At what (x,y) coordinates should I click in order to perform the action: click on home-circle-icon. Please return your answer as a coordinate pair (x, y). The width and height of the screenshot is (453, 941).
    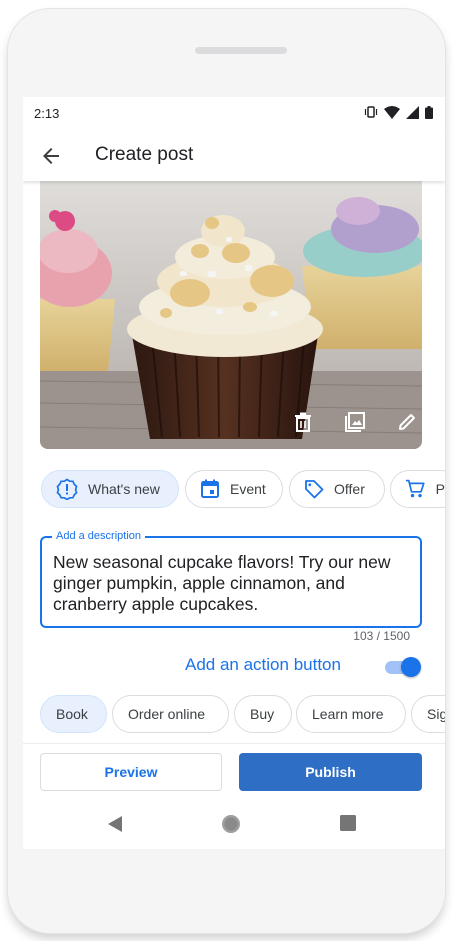
    Looking at the image, I should click on (231, 824).